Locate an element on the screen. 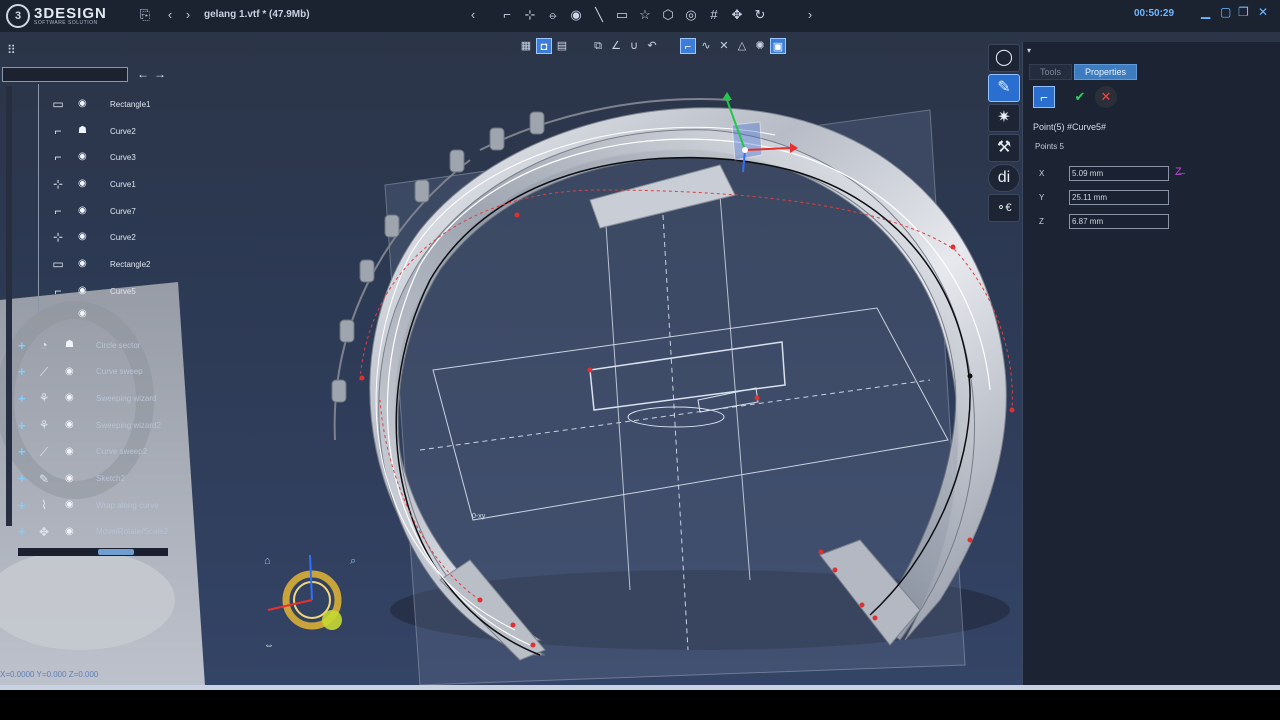 The height and width of the screenshot is (720, 1280). tree-item: ◉ is located at coordinates (85, 314).